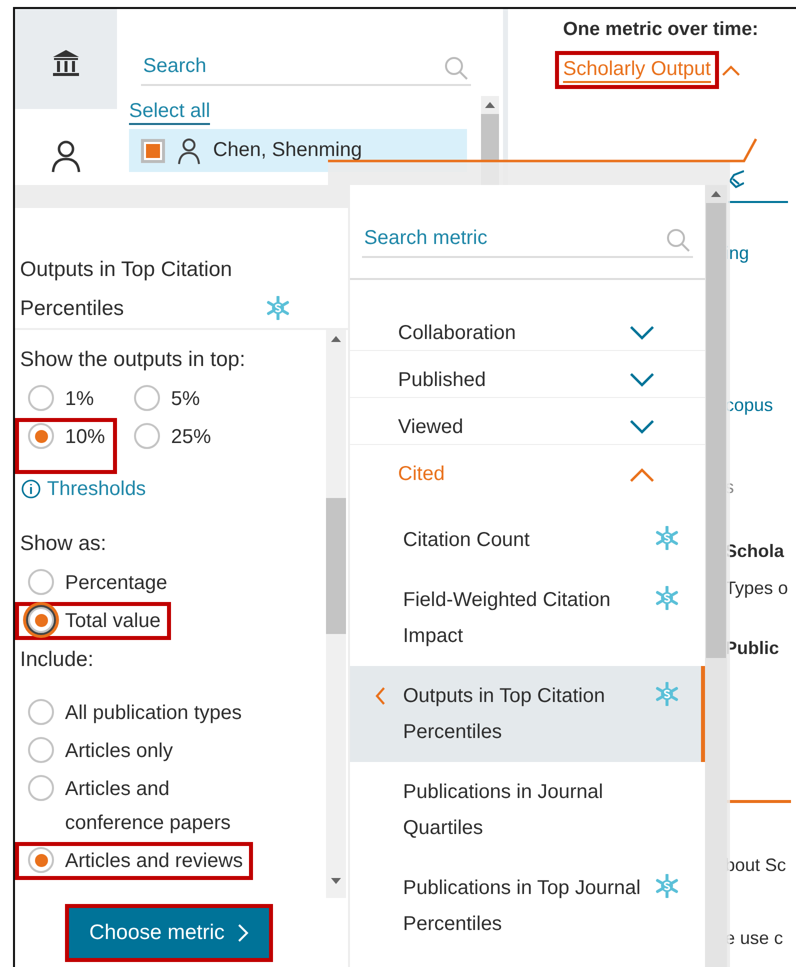 This screenshot has height=967, width=796. What do you see at coordinates (527, 421) in the screenshot?
I see `category-row: Viewed` at bounding box center [527, 421].